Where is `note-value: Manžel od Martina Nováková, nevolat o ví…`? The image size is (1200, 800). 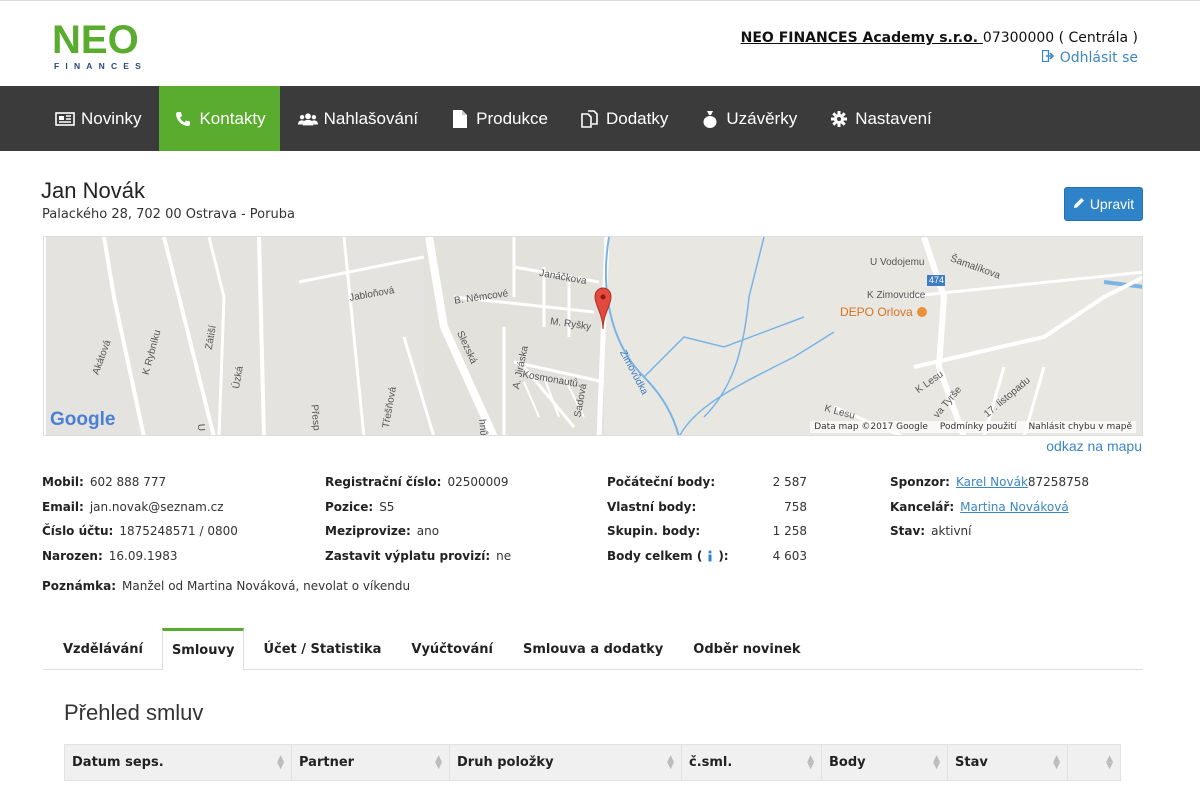
note-value: Manžel od Martina Nováková, nevolat o ví… is located at coordinates (266, 586).